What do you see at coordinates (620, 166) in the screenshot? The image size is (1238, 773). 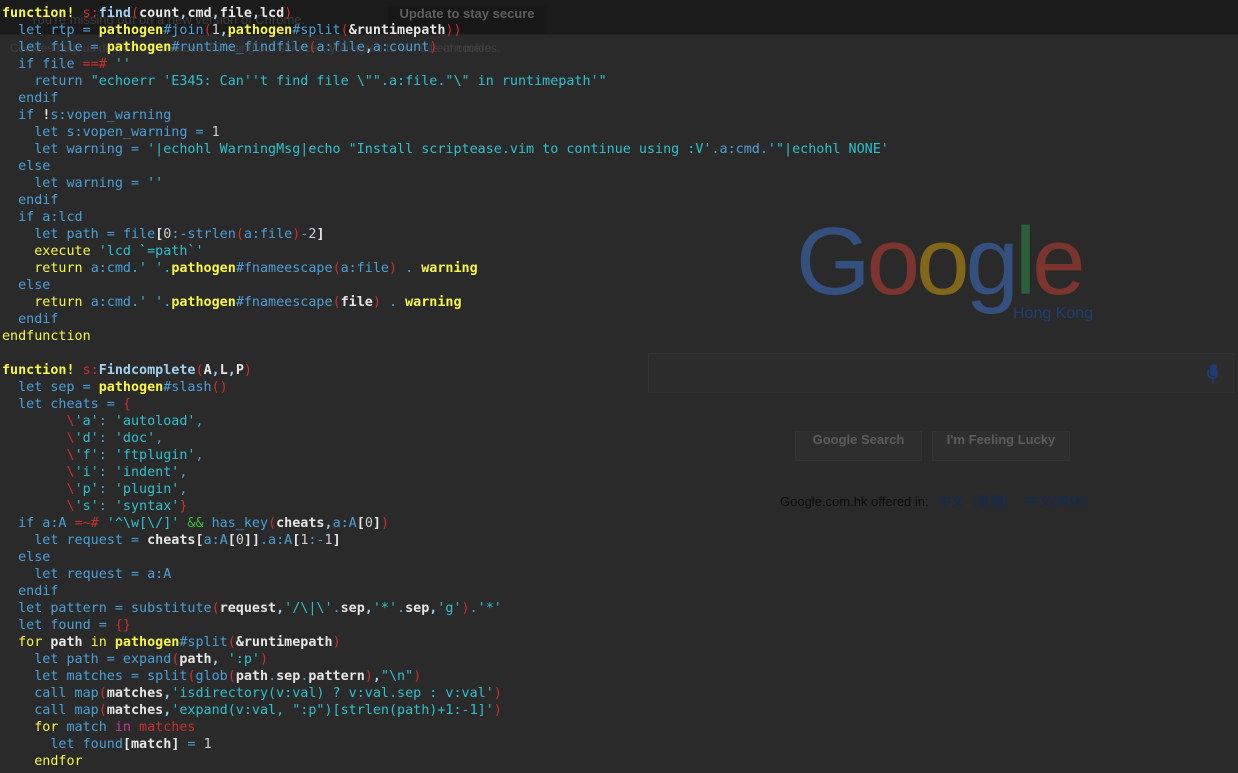 I see `code-line: else` at bounding box center [620, 166].